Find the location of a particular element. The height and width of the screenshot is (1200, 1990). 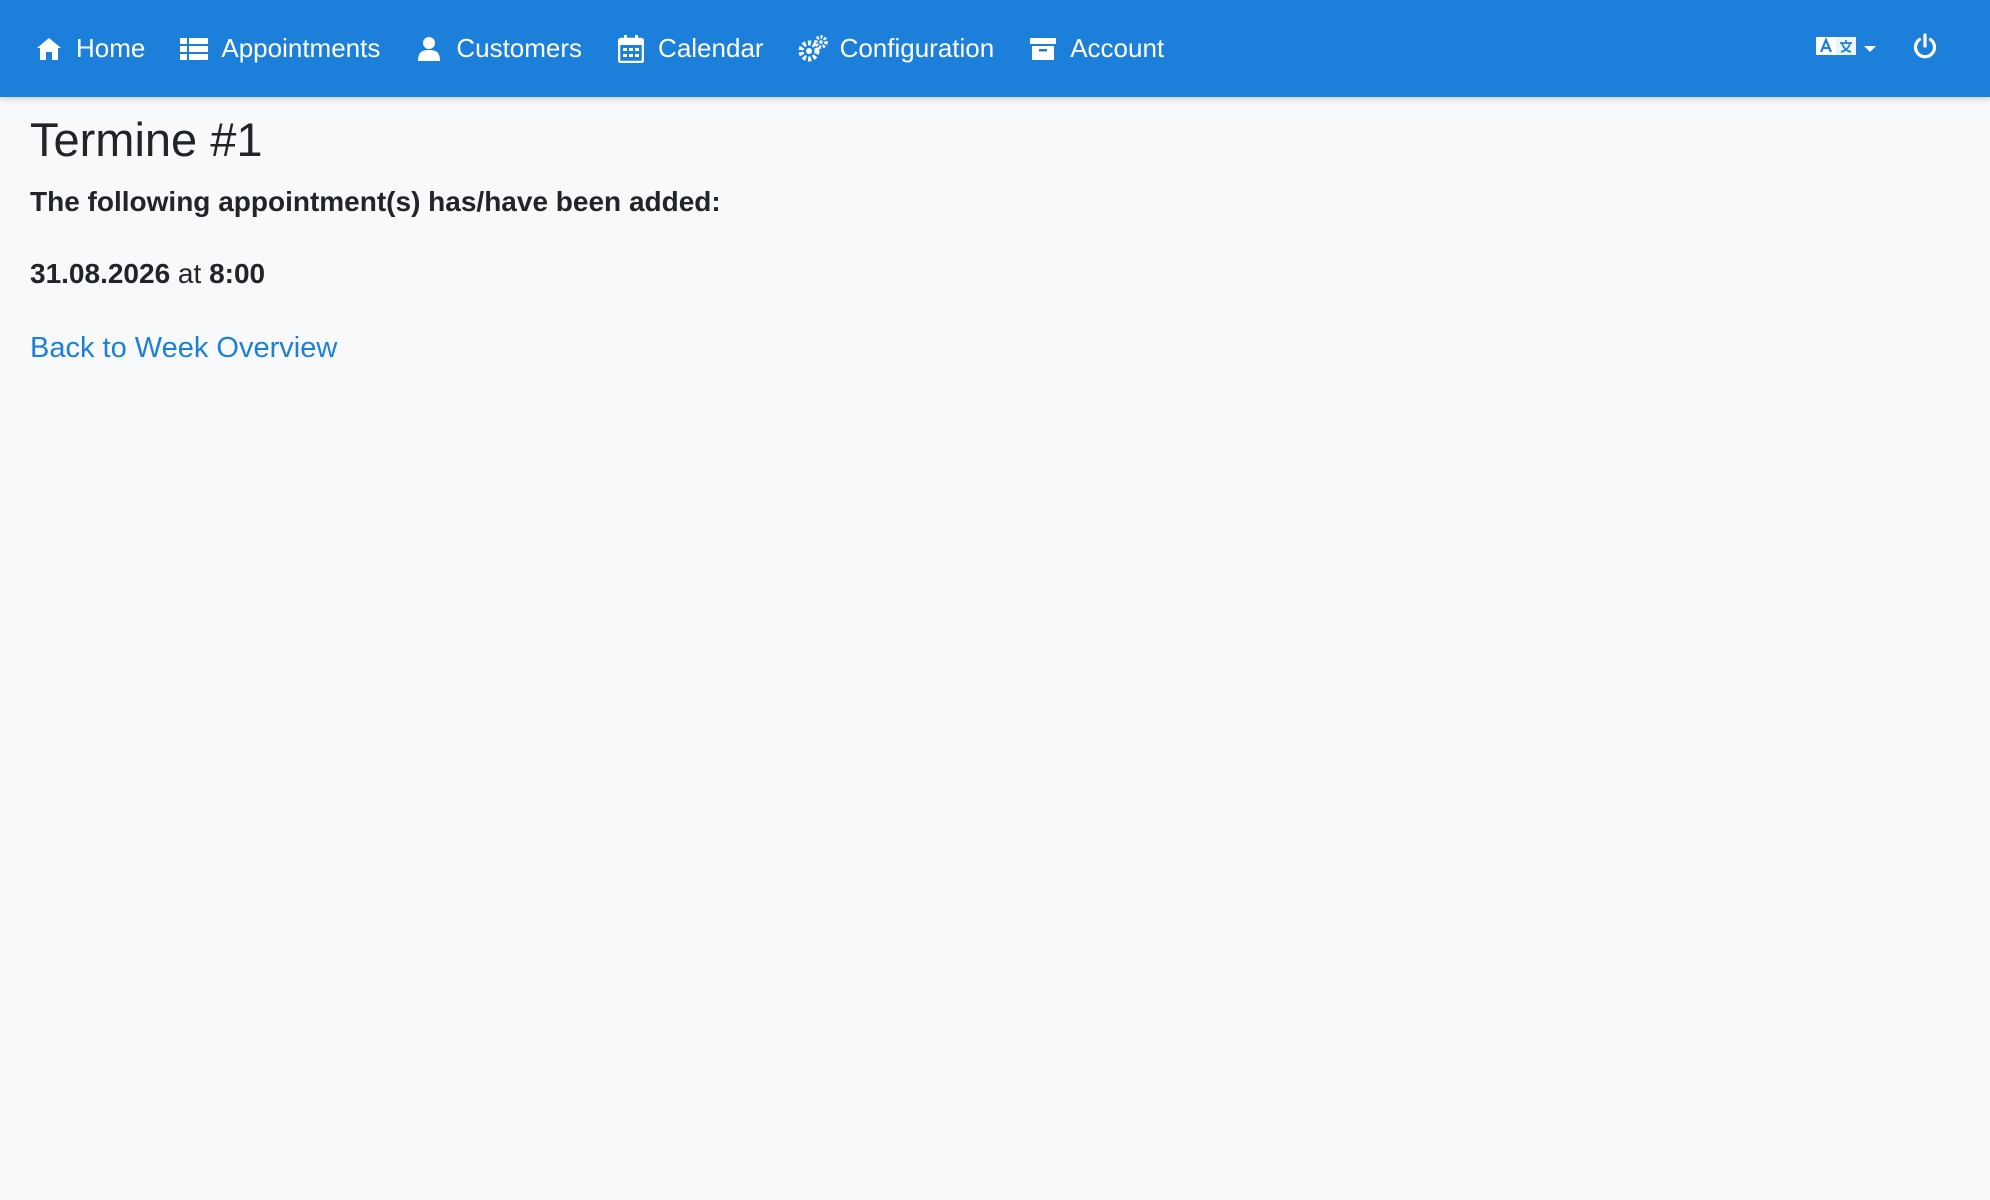

language-icon is located at coordinates (1836, 48).